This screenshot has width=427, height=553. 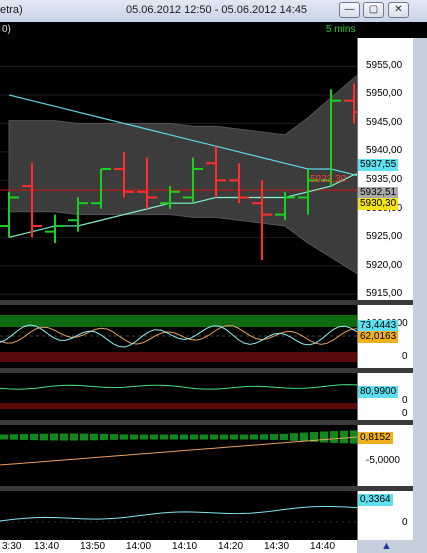 I want to click on osc-signal-tag: 62,0163, so click(x=378, y=337).